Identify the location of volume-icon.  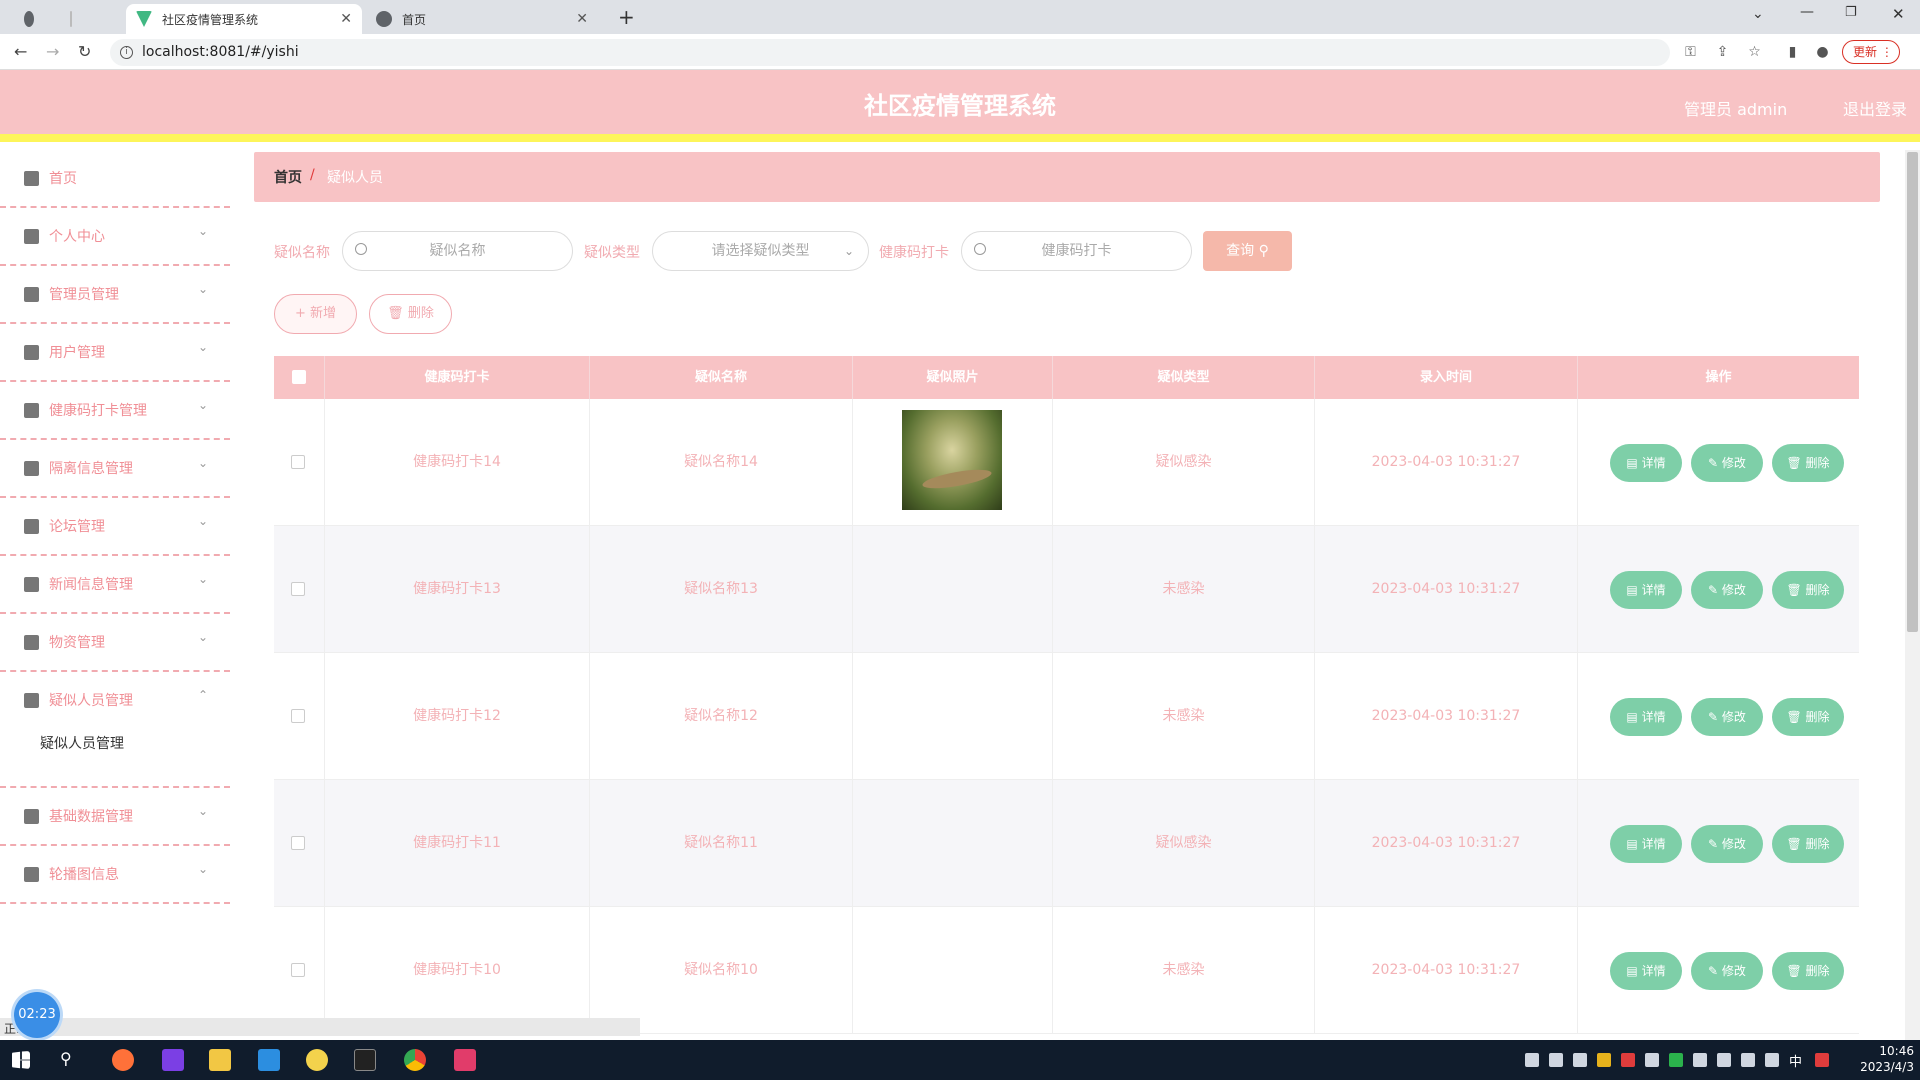
(1772, 1060).